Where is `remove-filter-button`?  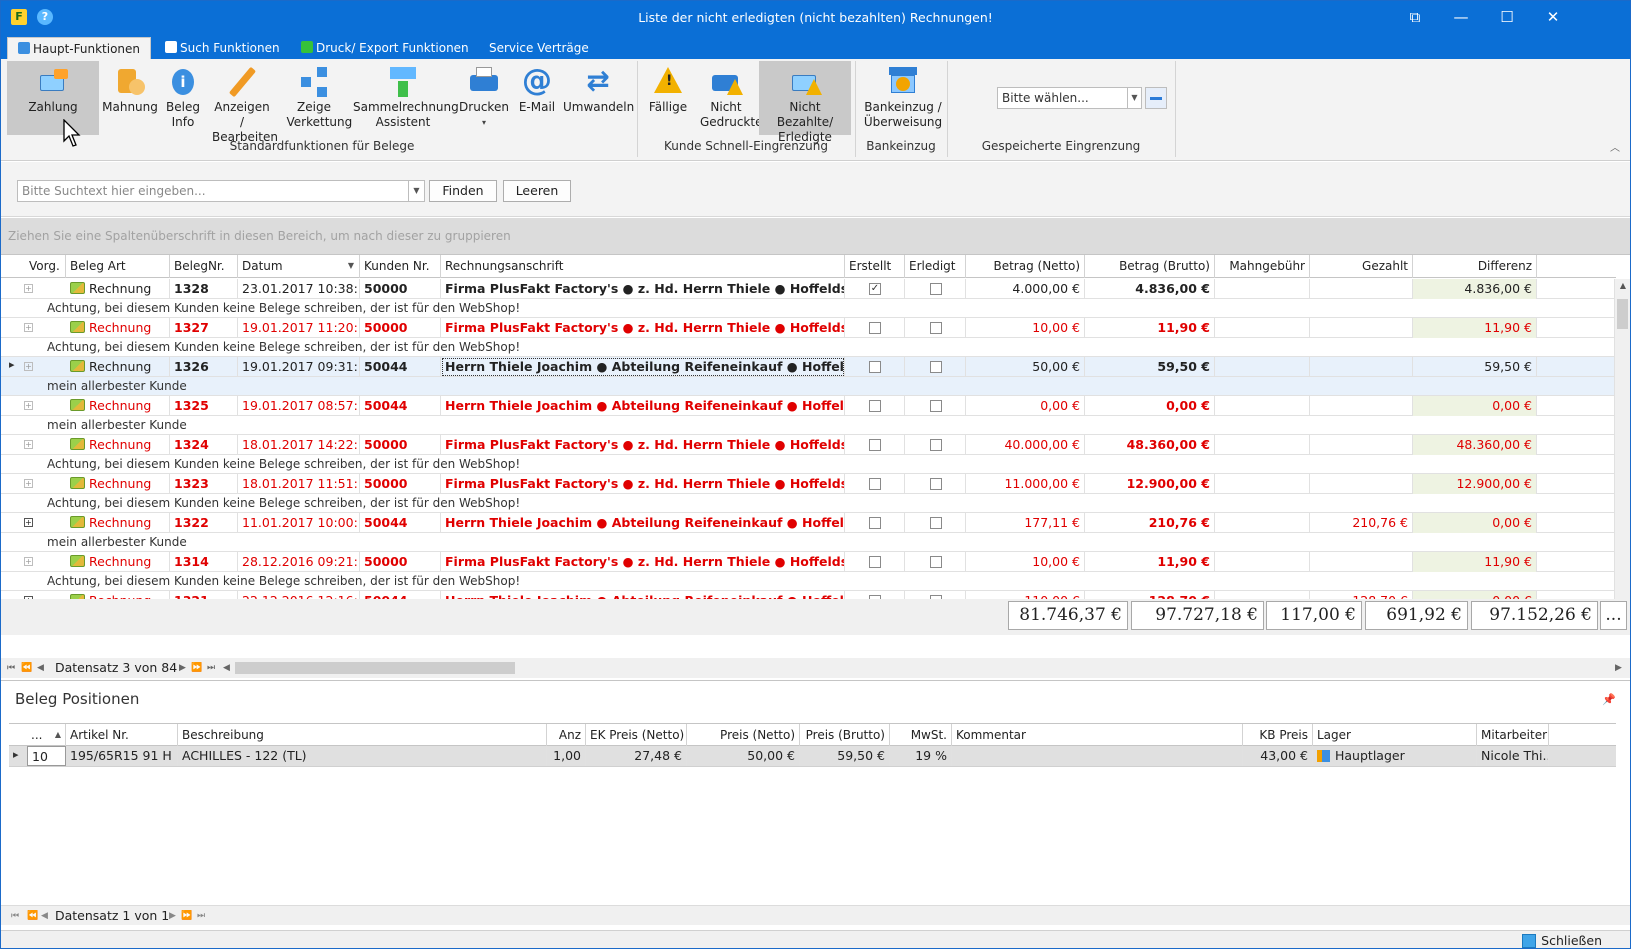 remove-filter-button is located at coordinates (1156, 98).